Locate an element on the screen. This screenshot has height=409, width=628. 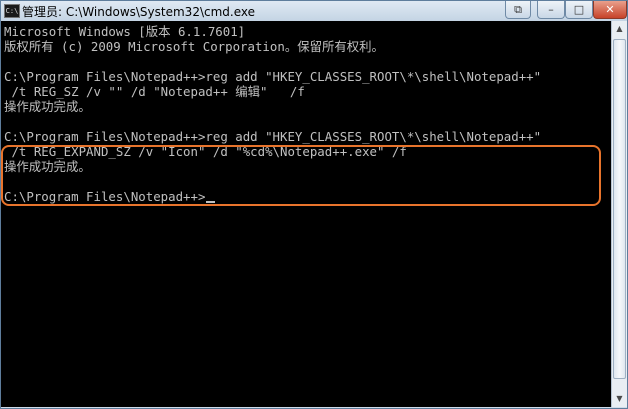
scroll-up-icon: ▲ is located at coordinates (619, 29).